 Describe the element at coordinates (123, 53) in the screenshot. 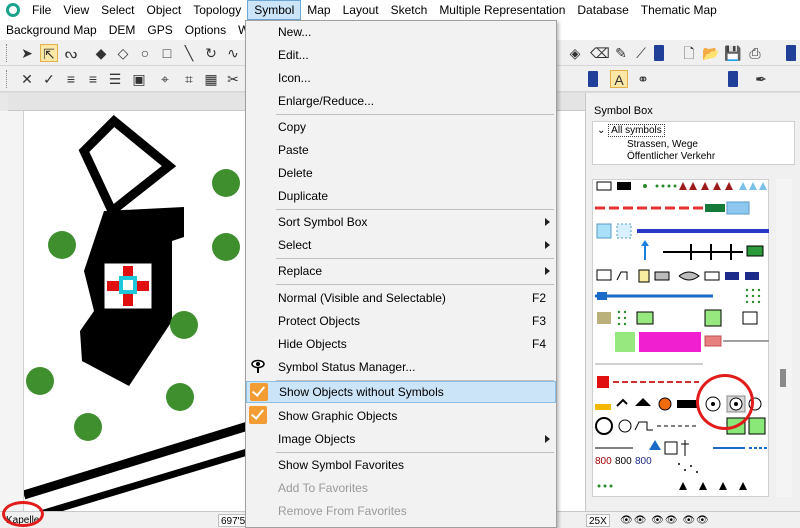

I see `draw-ellipse-icon: ◇` at that location.